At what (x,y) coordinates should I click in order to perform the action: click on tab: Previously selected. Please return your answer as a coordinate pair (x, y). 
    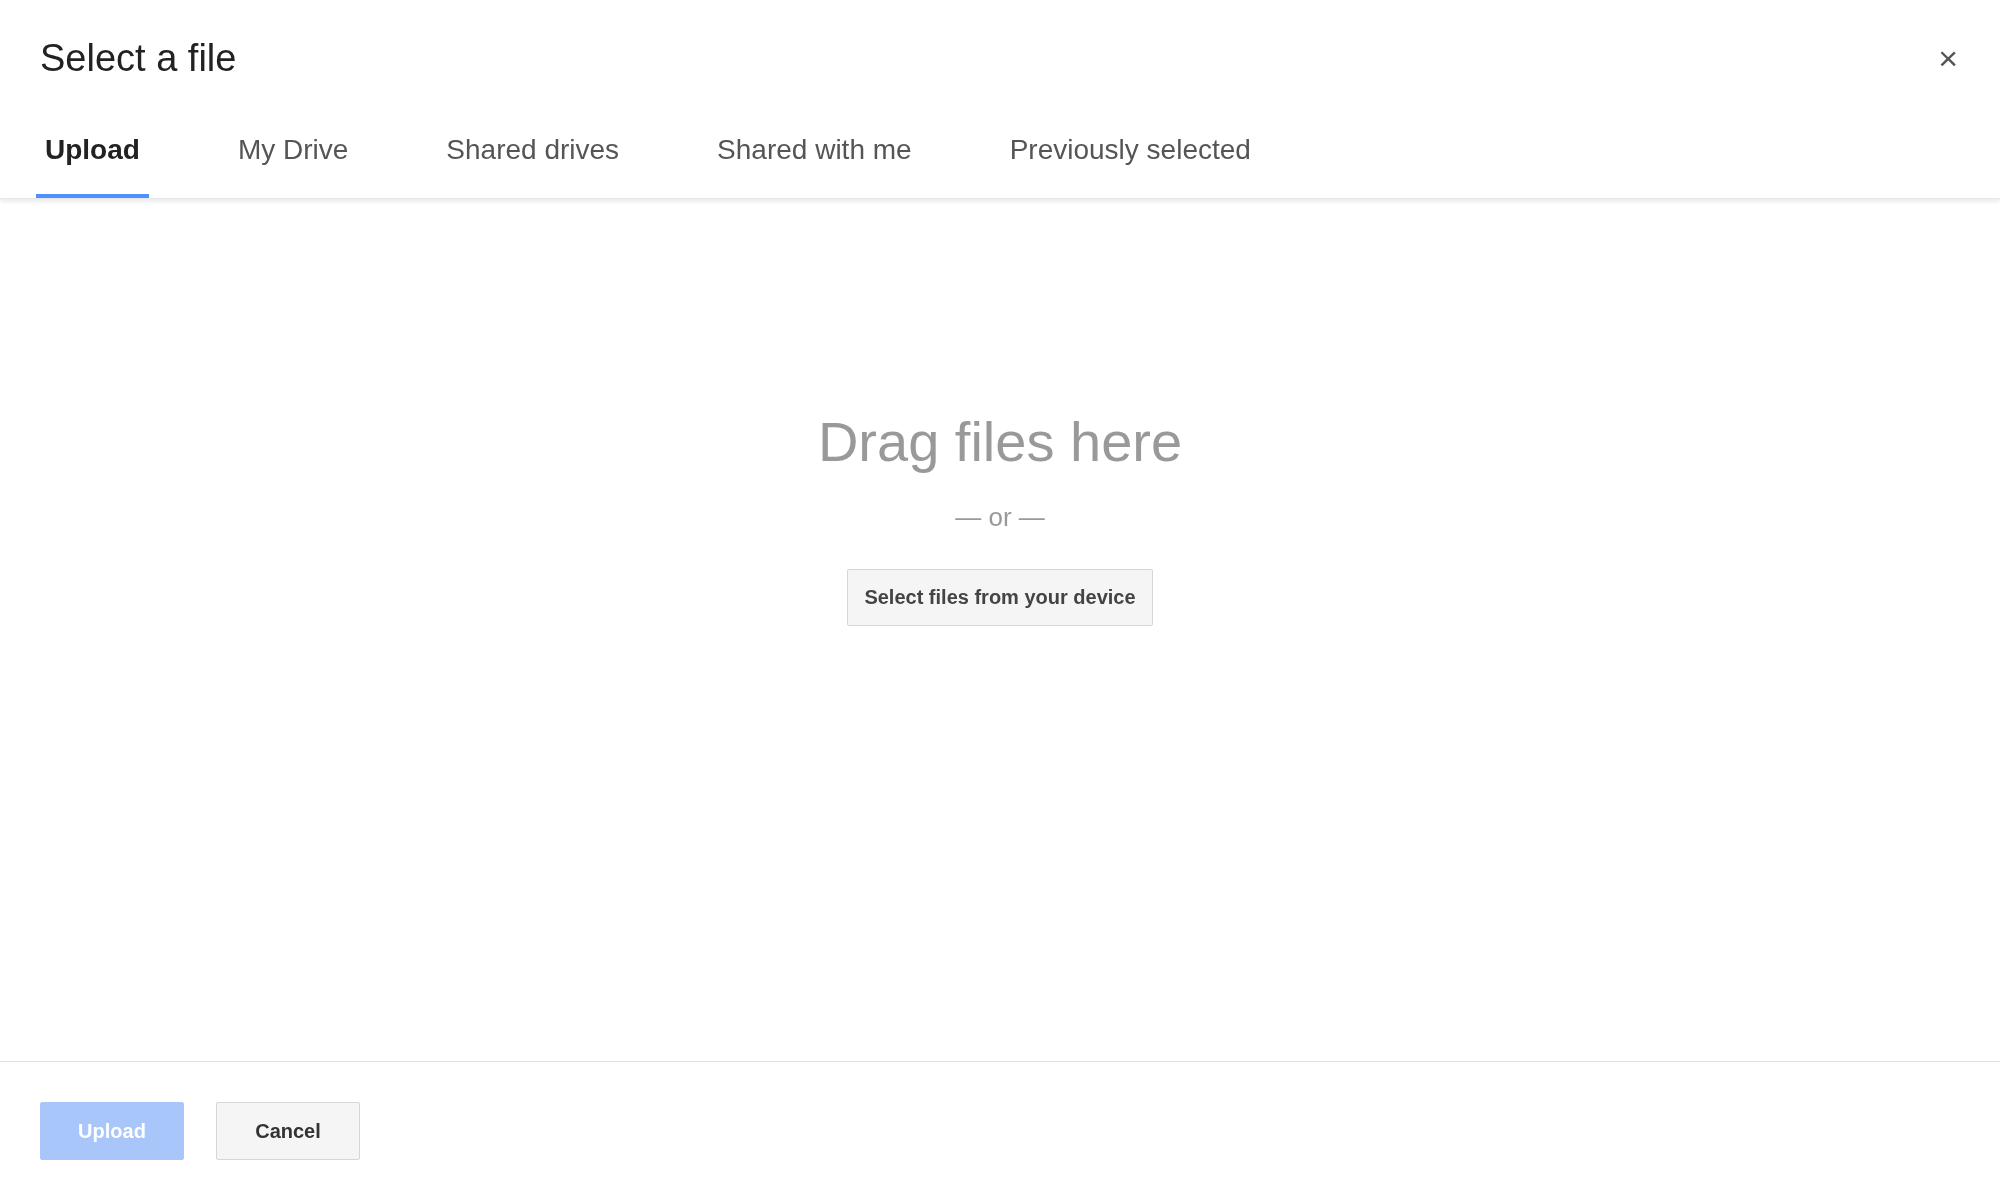
    Looking at the image, I should click on (1130, 162).